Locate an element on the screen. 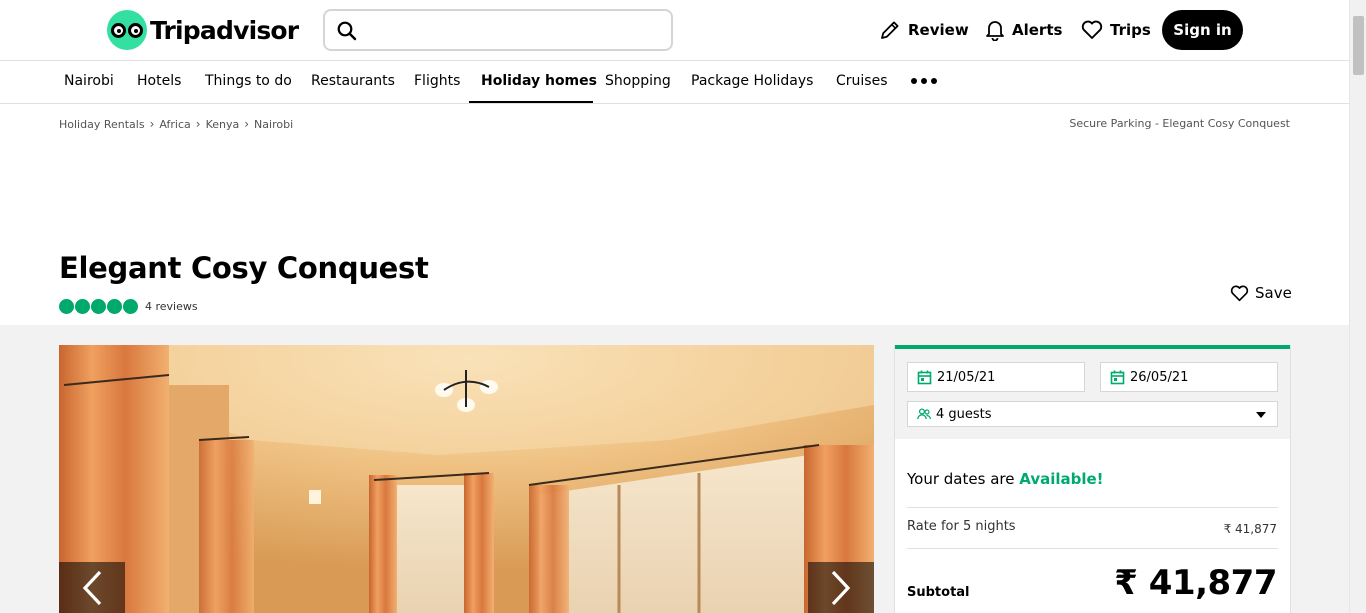 The height and width of the screenshot is (613, 1366). availability-message: Your dates are Available! is located at coordinates (1005, 479).